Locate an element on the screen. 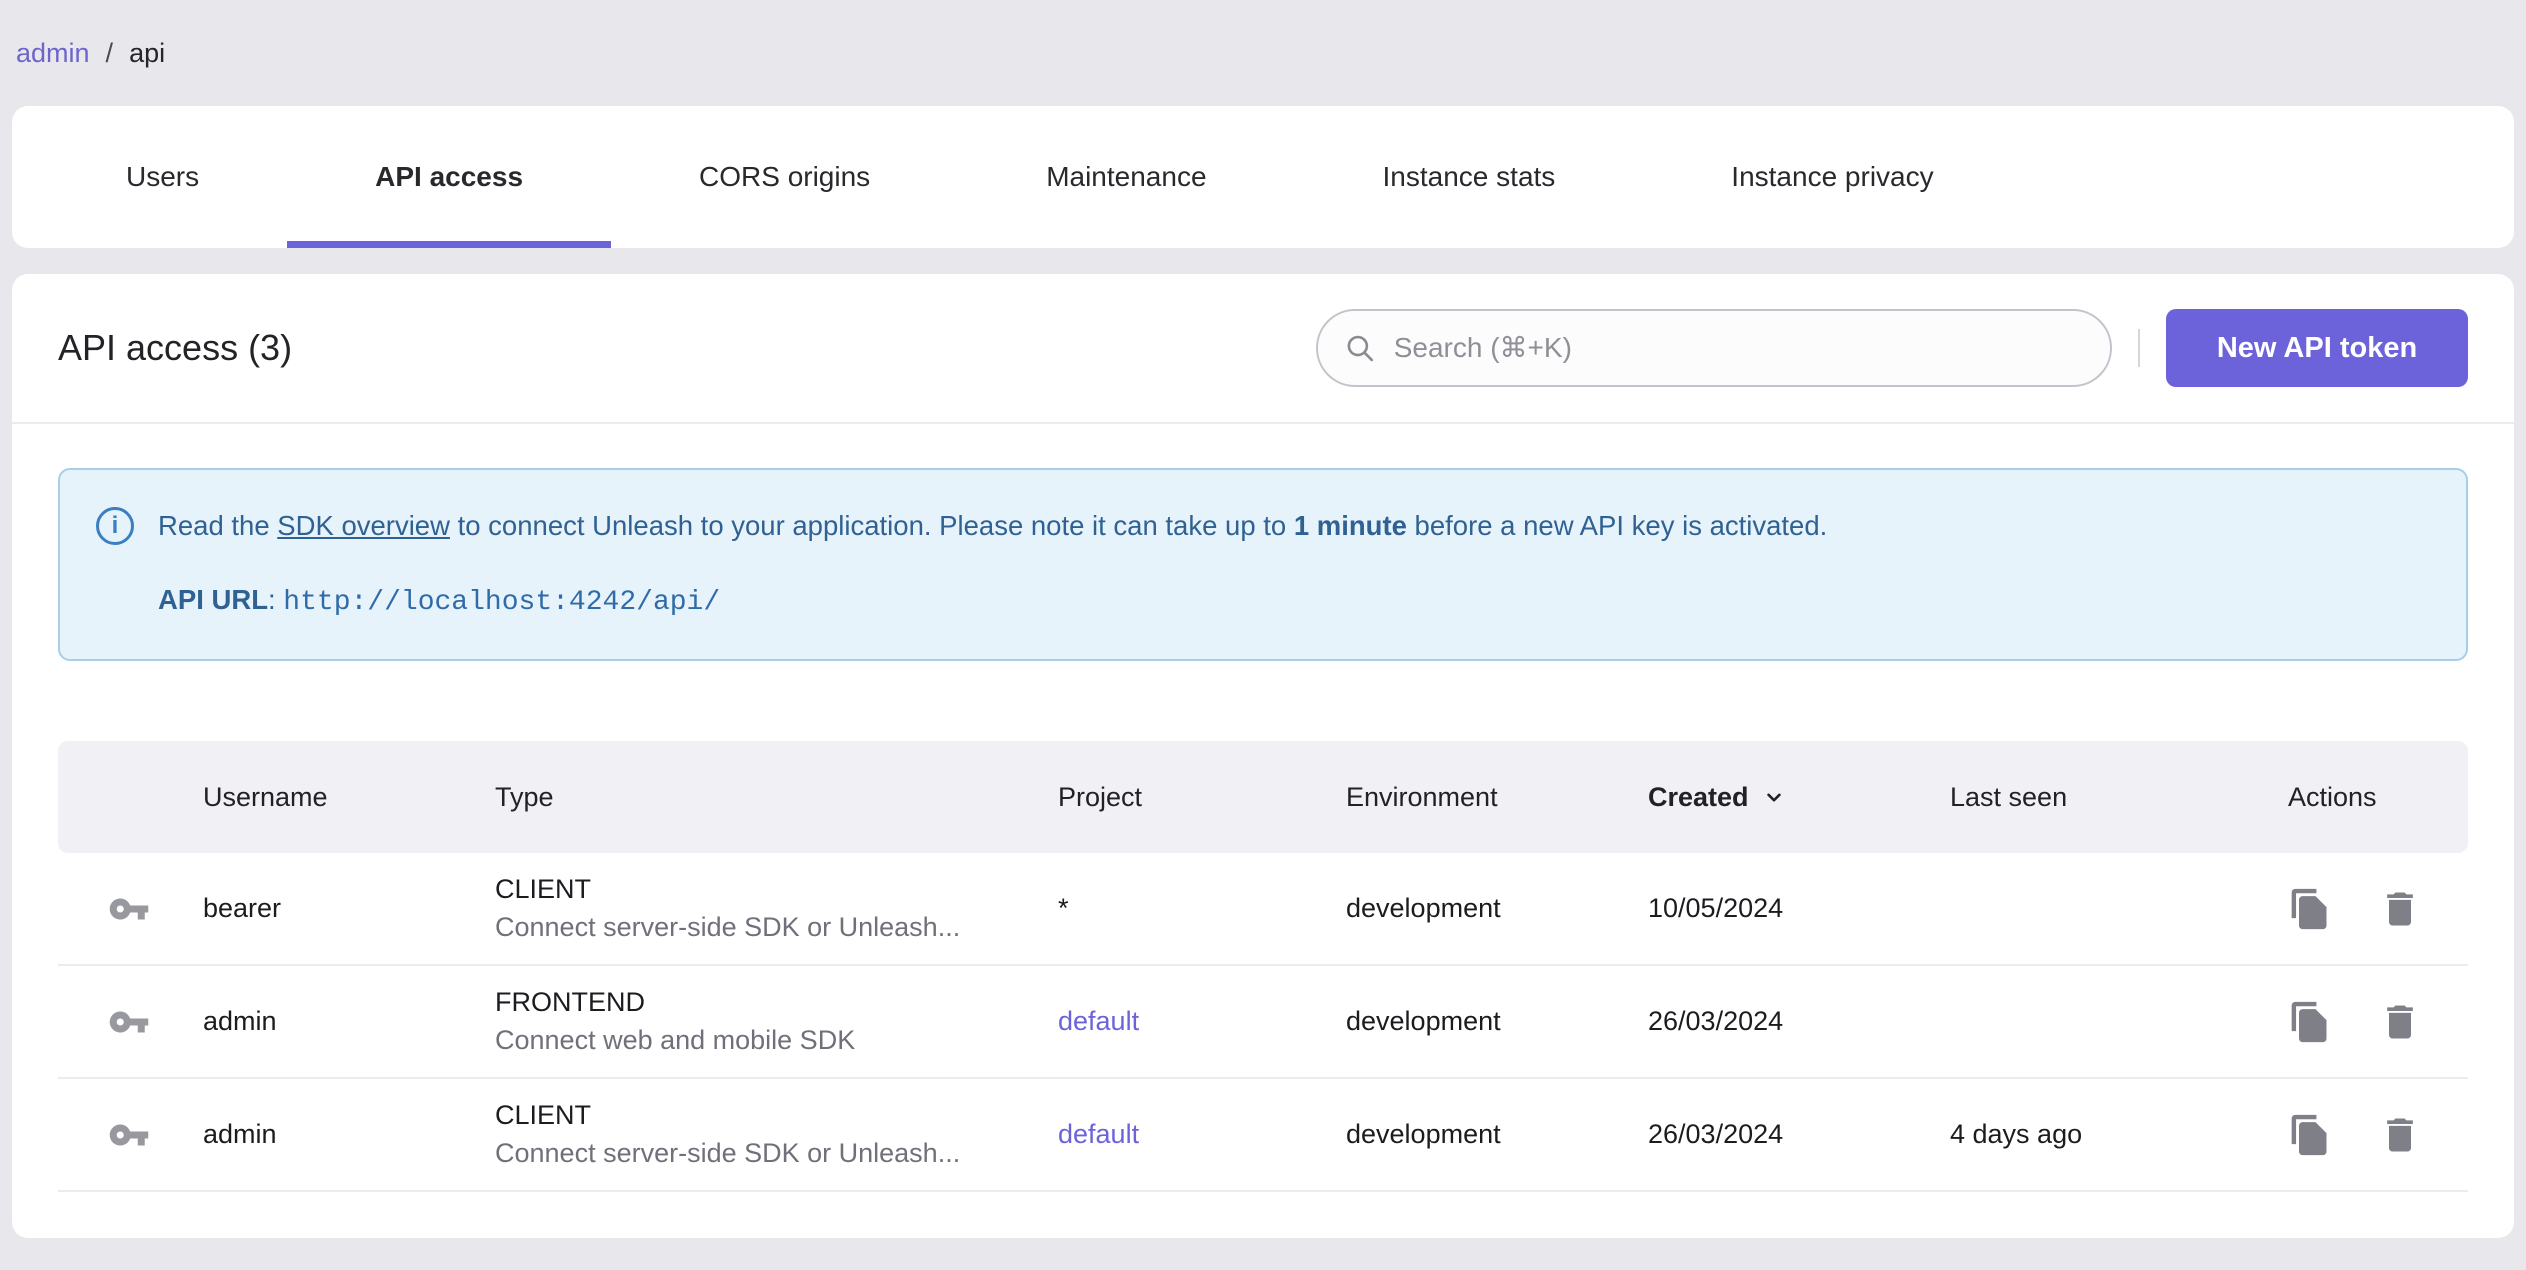 Image resolution: width=2526 pixels, height=1270 pixels. tab-api-access: API access is located at coordinates (449, 177).